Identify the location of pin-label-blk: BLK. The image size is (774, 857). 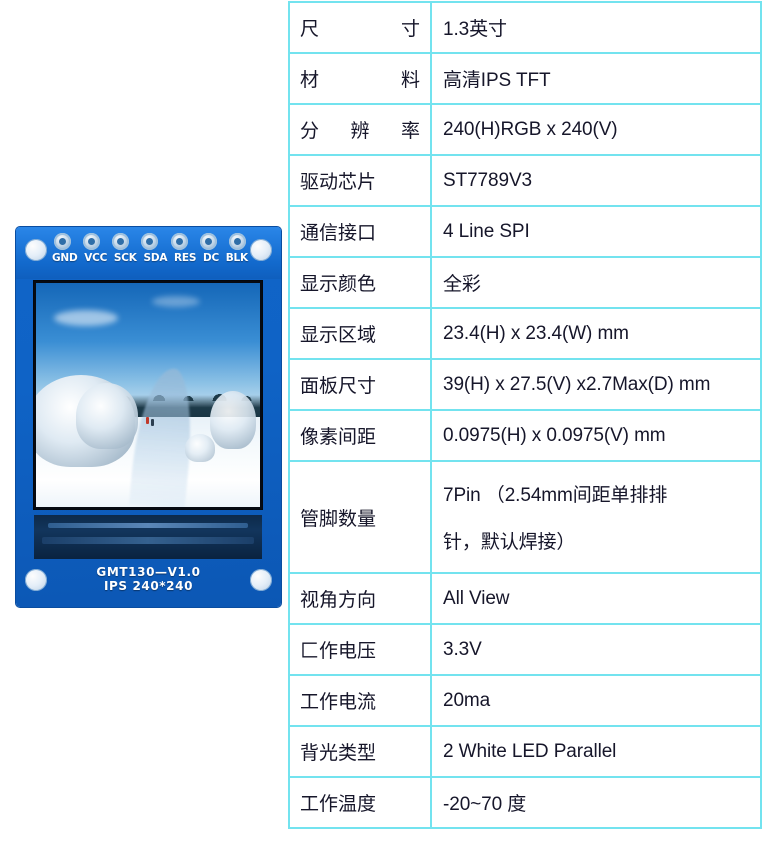
(236, 258).